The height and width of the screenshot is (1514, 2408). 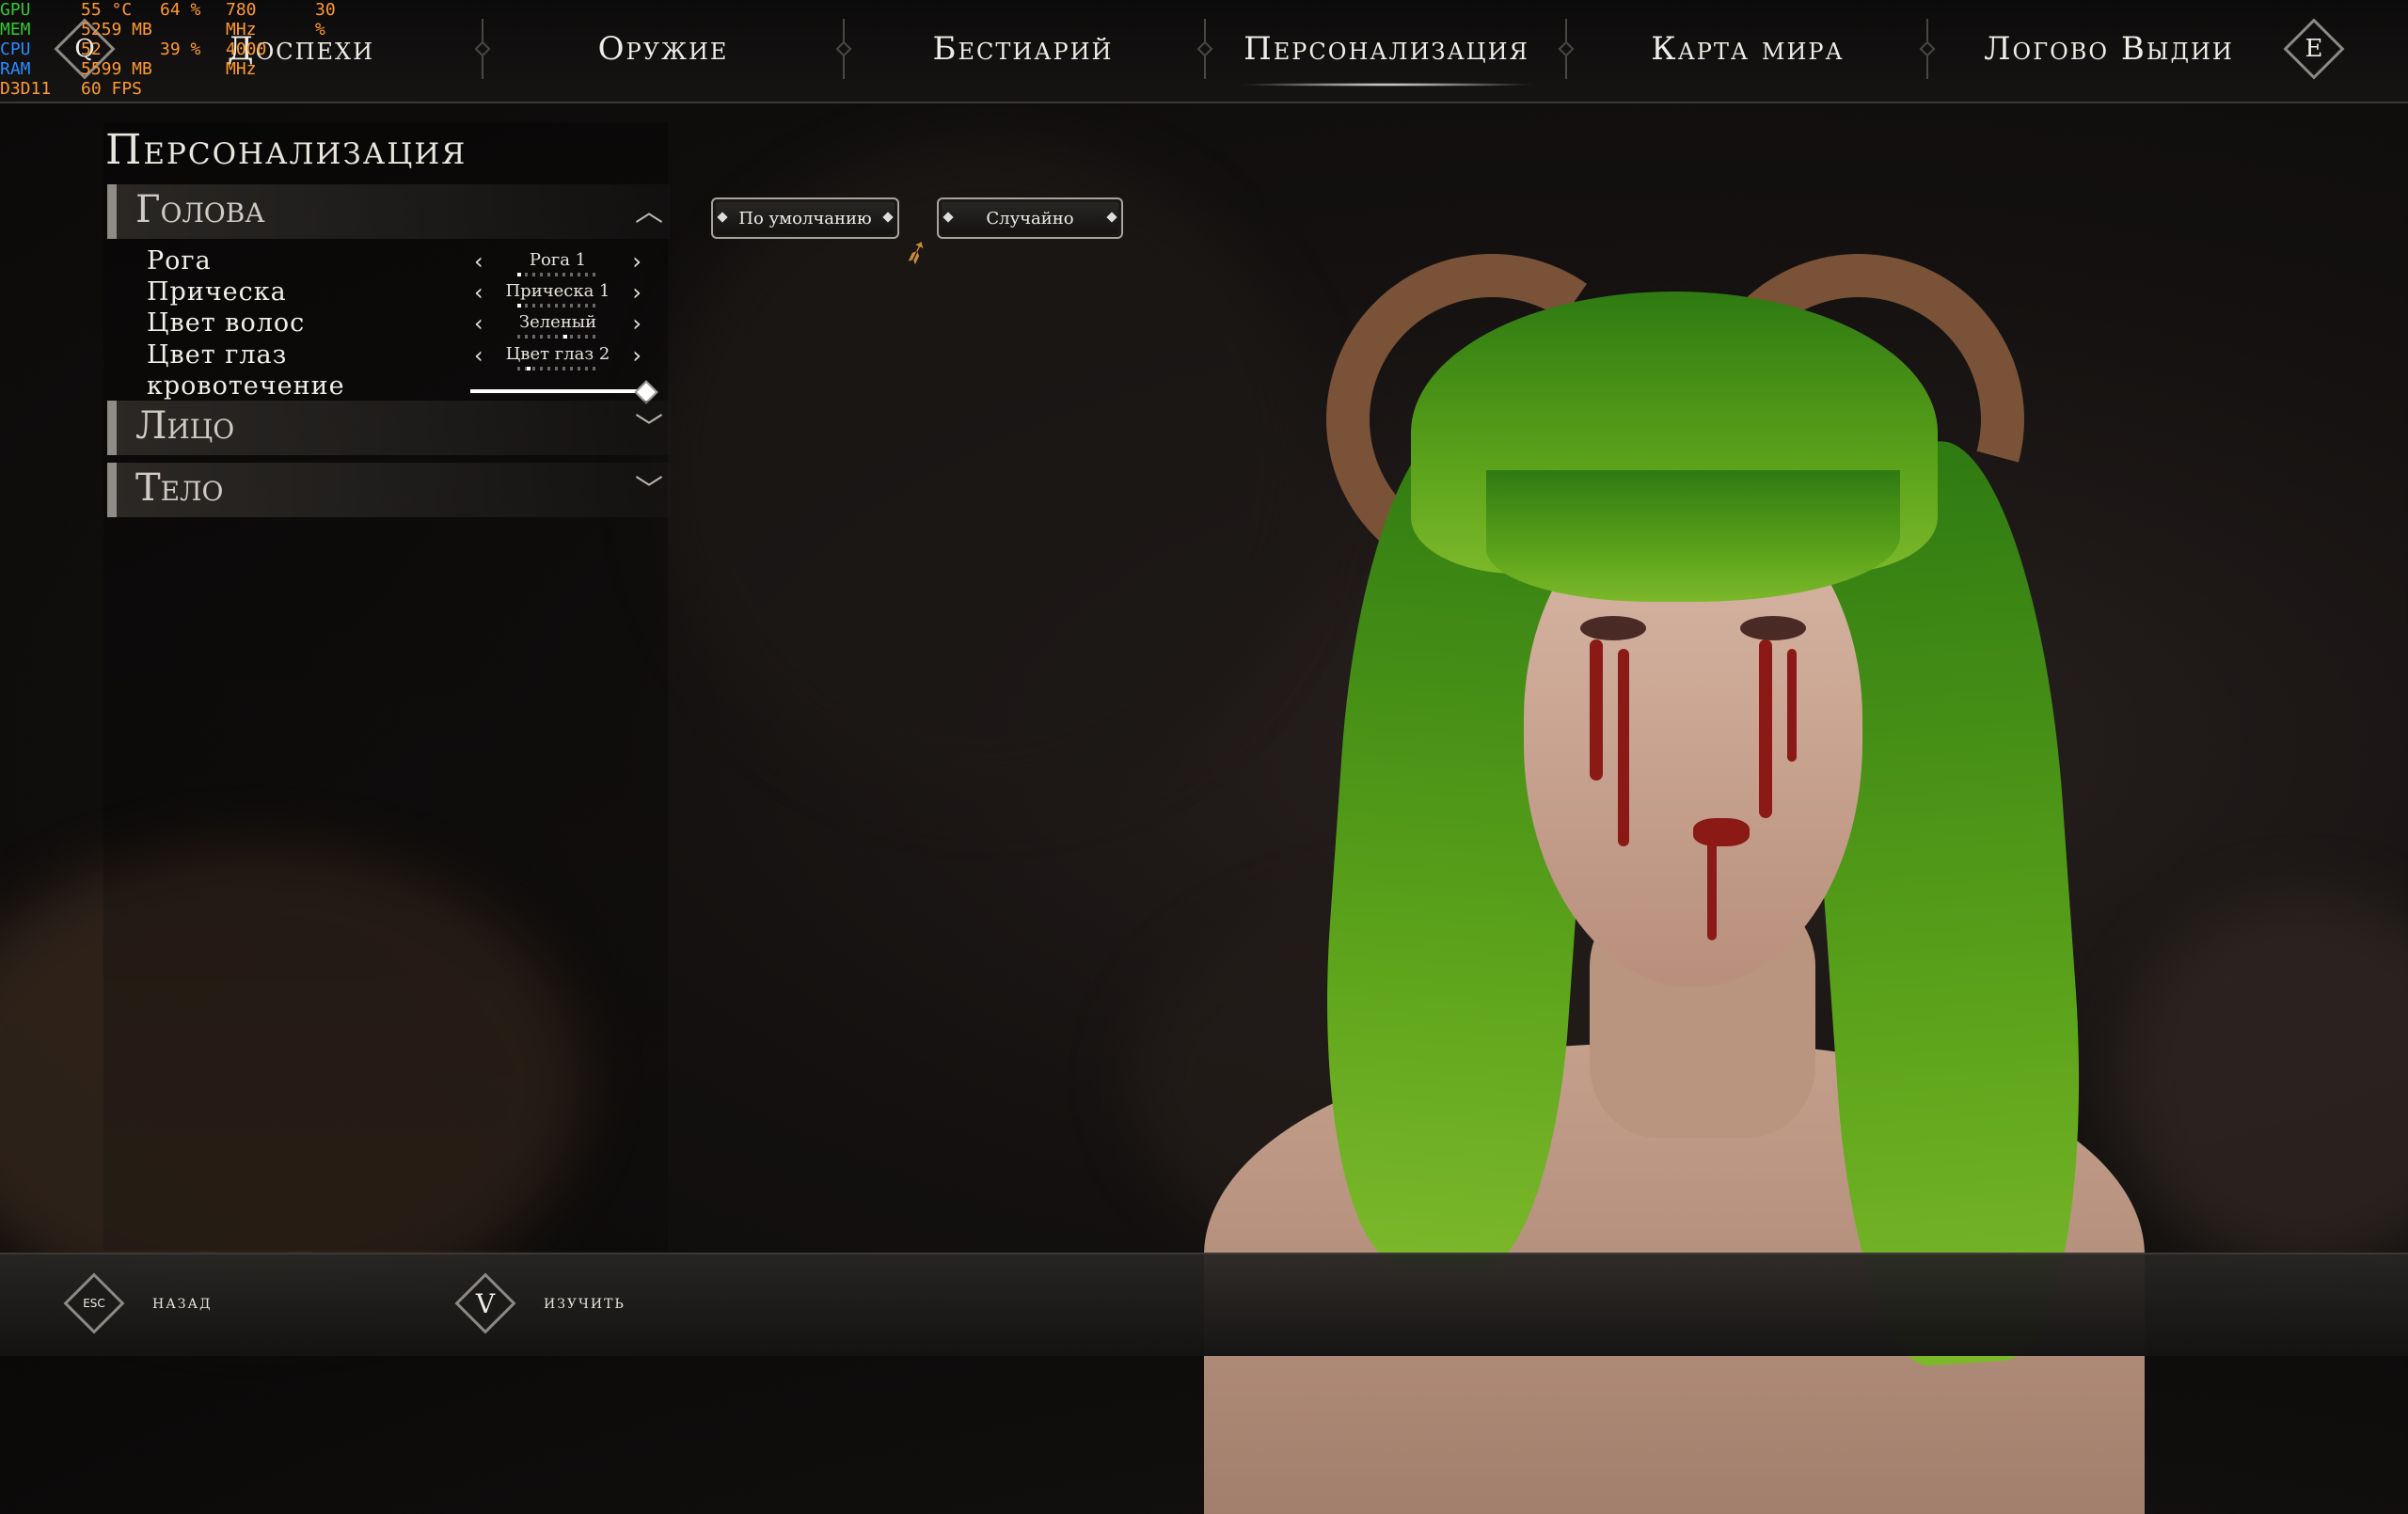 What do you see at coordinates (557, 391) in the screenshot?
I see `slider-track` at bounding box center [557, 391].